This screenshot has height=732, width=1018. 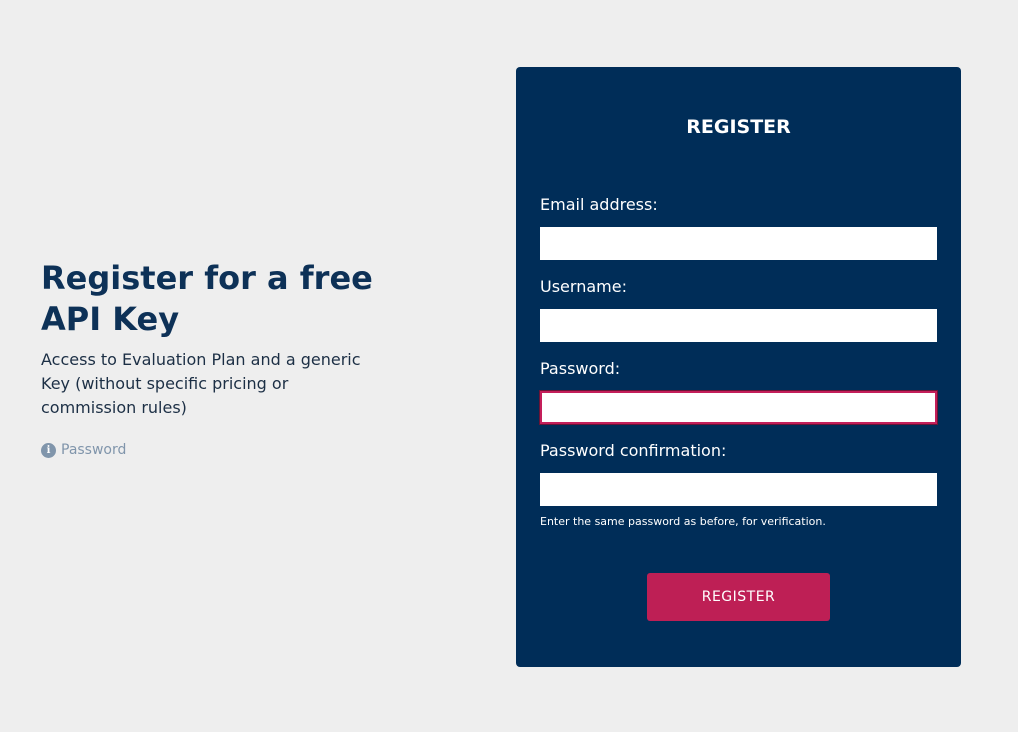 I want to click on password-confirmation-label: Password confirmation:, so click(x=633, y=450).